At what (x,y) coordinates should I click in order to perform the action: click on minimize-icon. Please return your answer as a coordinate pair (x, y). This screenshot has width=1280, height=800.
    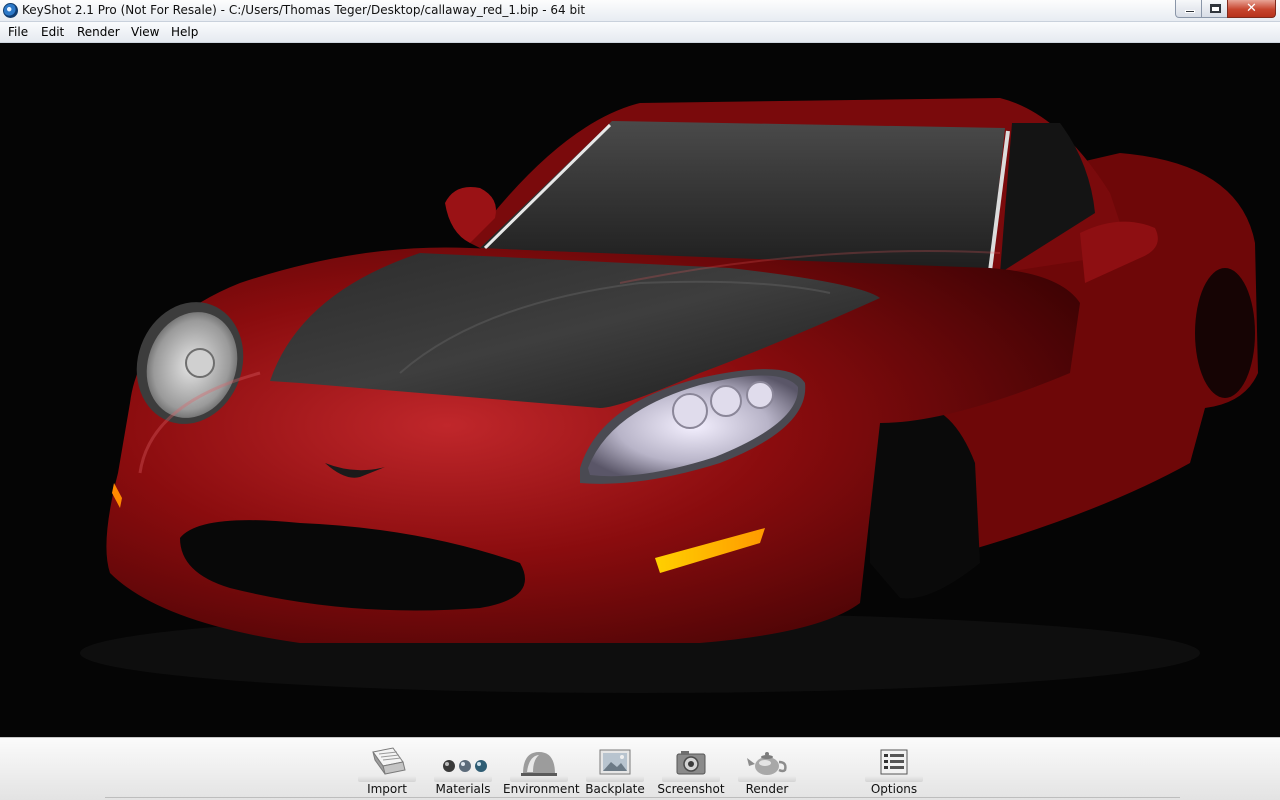
    Looking at the image, I should click on (1190, 11).